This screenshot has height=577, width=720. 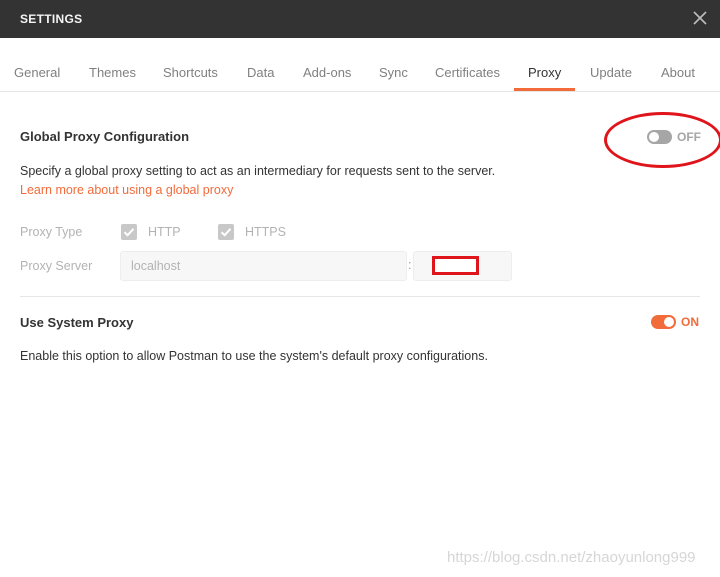 I want to click on close-icon, so click(x=700, y=18).